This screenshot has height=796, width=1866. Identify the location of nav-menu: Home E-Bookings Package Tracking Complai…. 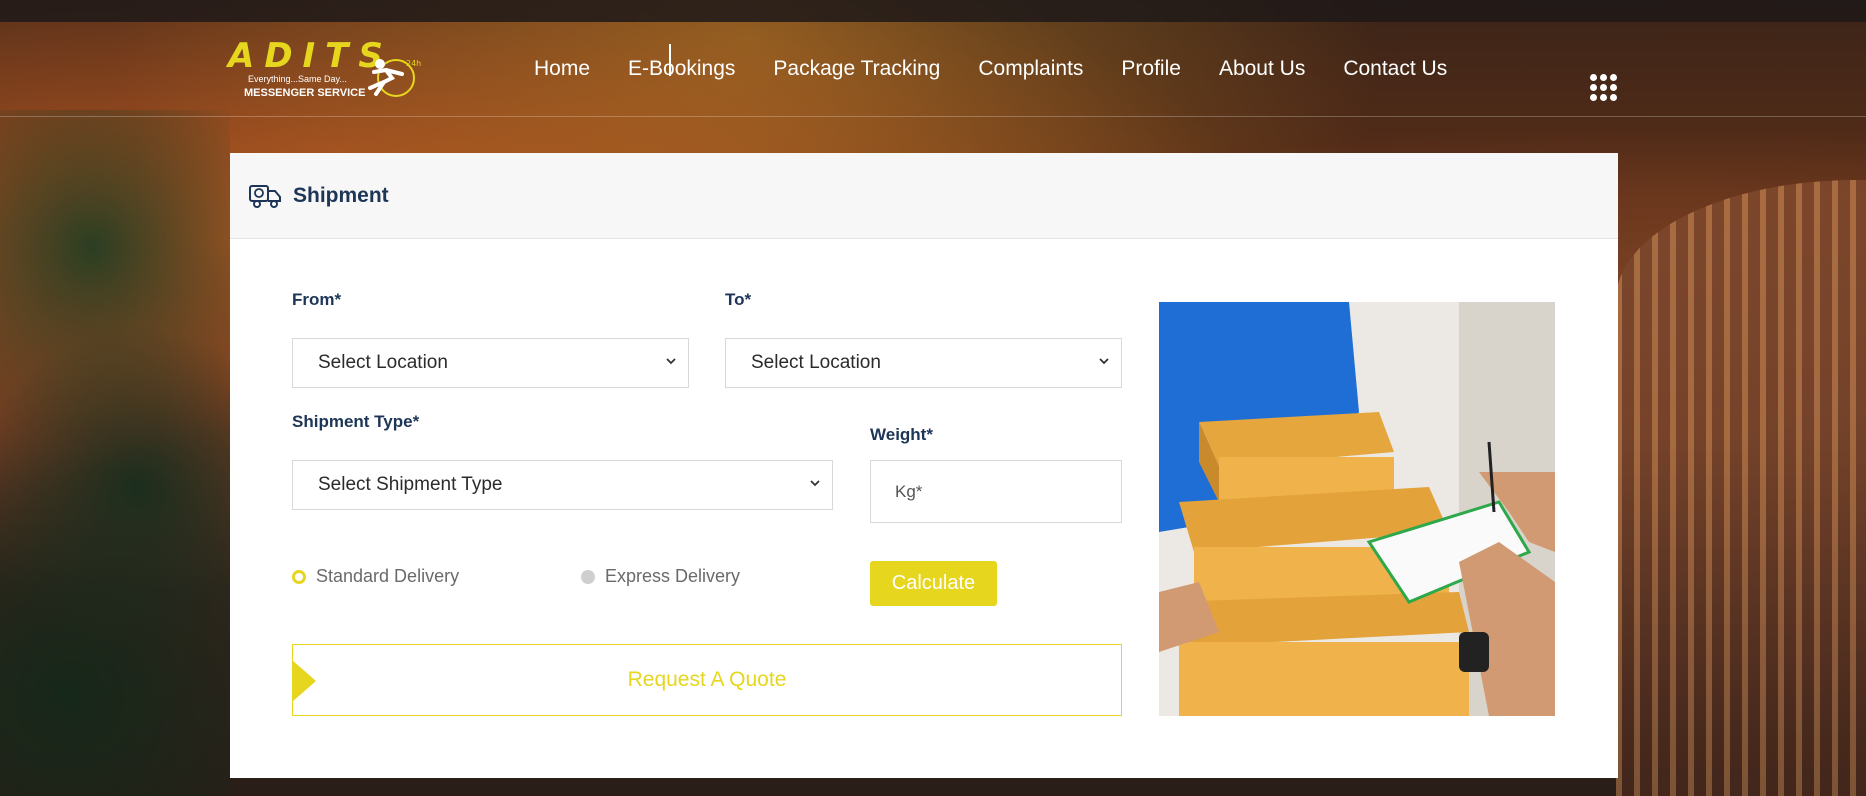
(990, 69).